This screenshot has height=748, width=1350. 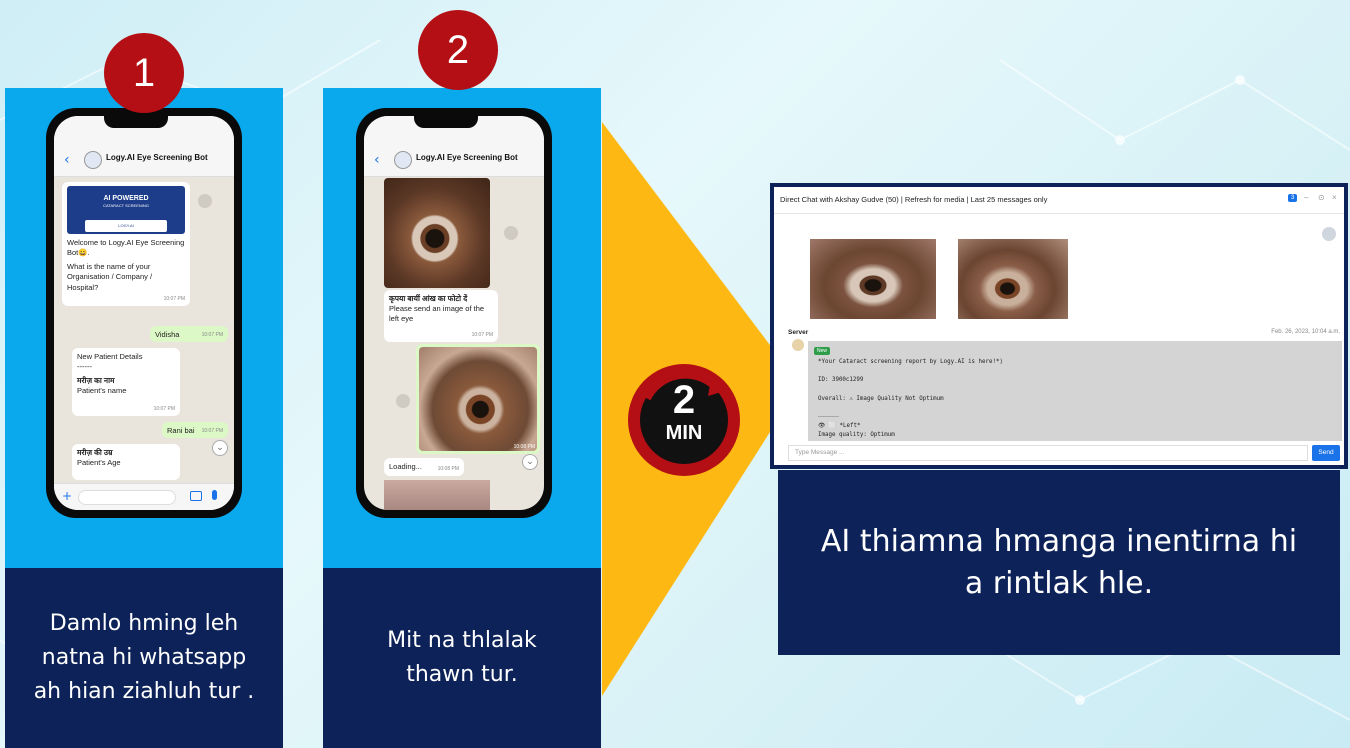 I want to click on plus-icon: +, so click(x=67, y=496).